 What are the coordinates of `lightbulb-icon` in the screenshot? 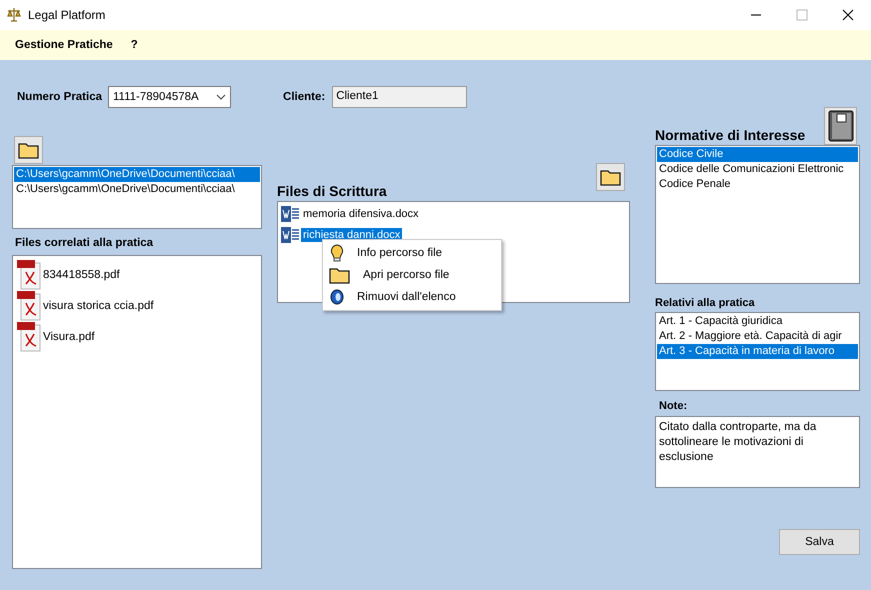 It's located at (337, 253).